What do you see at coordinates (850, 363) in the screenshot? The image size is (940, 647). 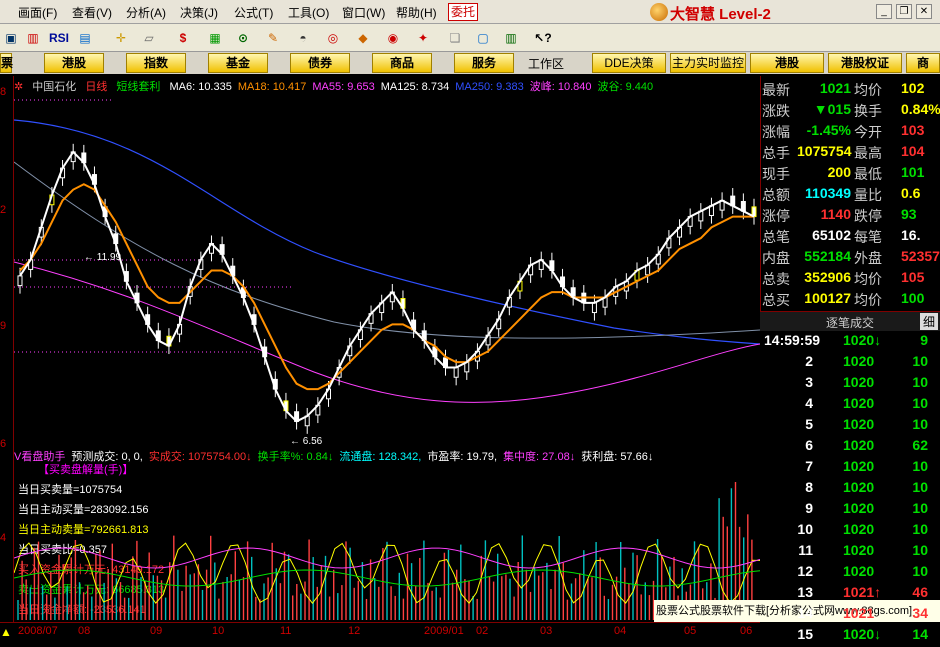 I see `tick-row: 2 1020 10` at bounding box center [850, 363].